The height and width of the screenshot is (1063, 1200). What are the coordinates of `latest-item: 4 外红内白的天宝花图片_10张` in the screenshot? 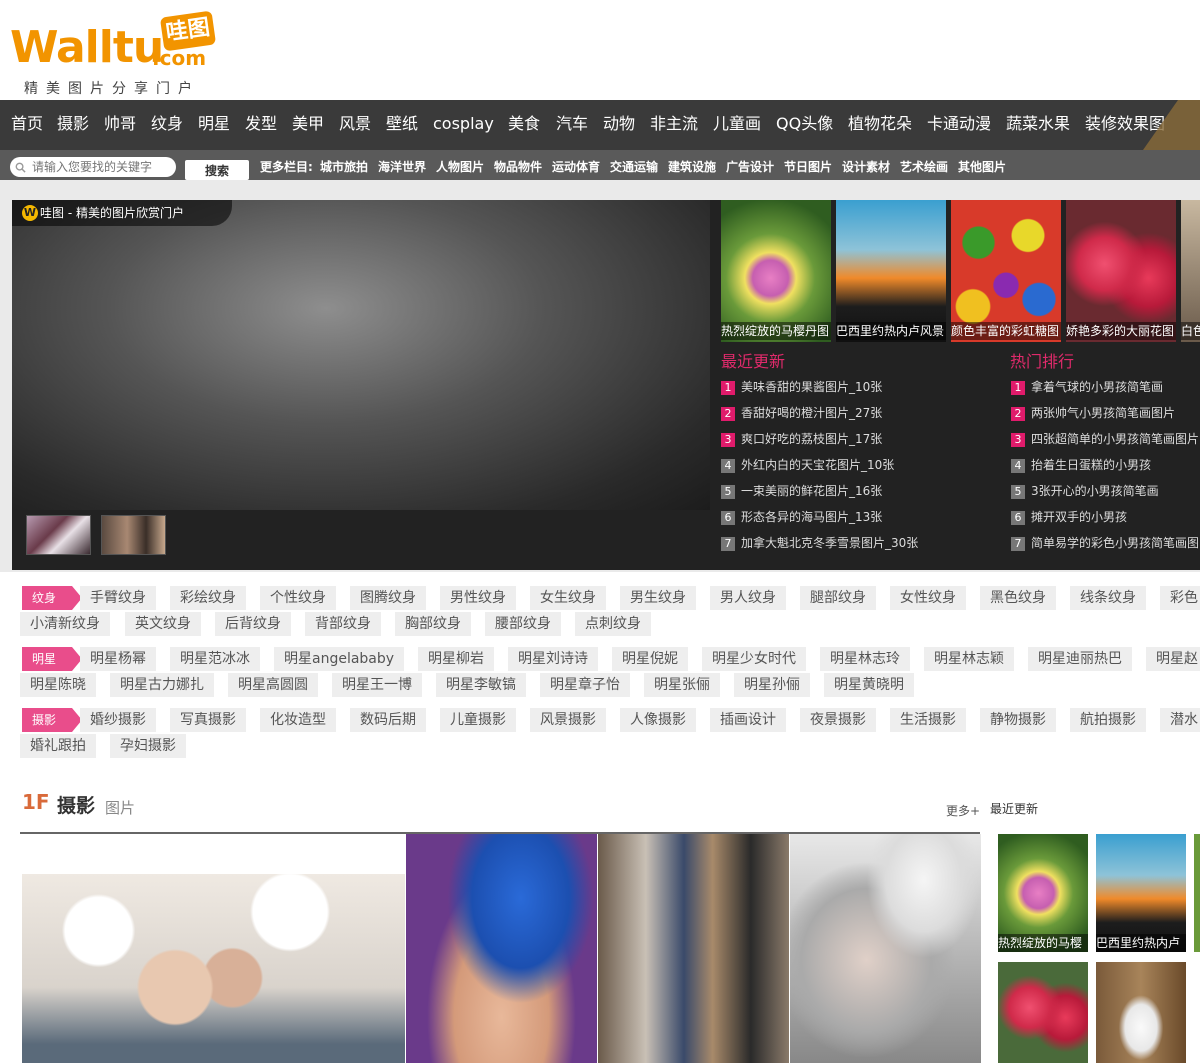 It's located at (807, 464).